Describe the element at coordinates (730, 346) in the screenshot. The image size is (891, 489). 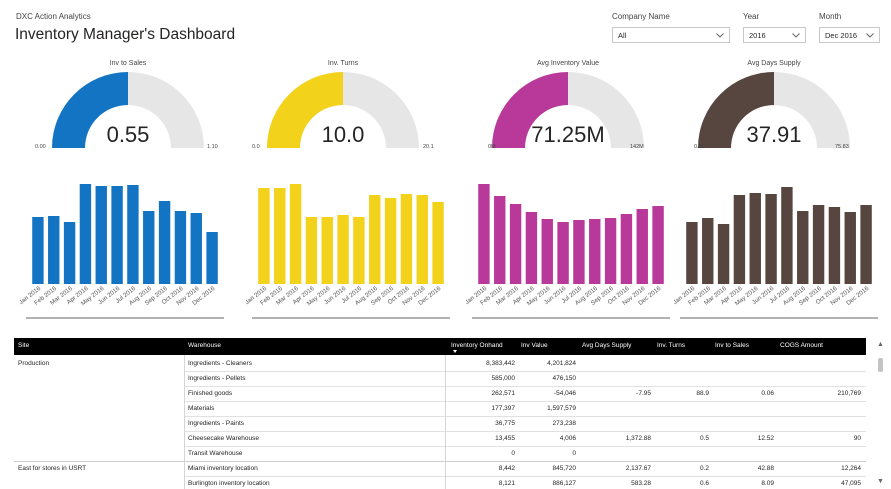
I see `column-header-inv-to-sales: Inv to Sales` at that location.